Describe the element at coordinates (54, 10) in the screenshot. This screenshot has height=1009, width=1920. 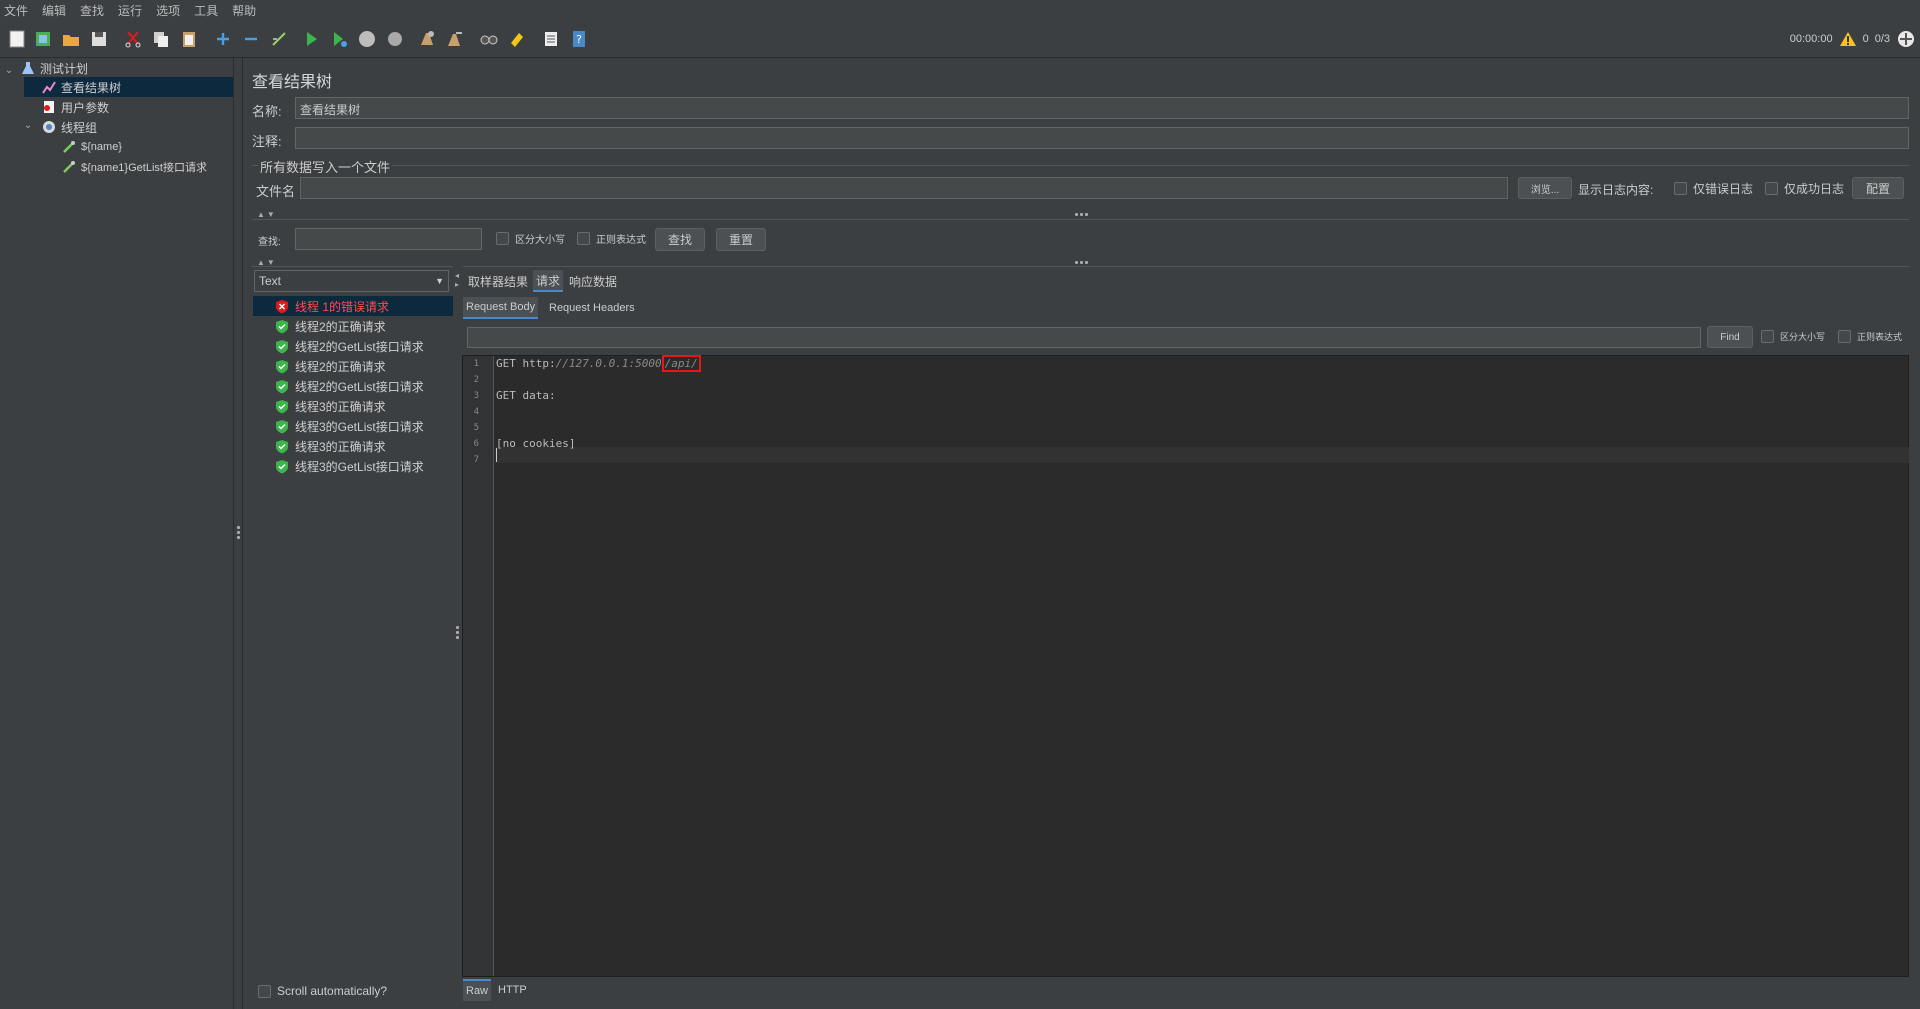
I see `menu-edit: 编辑` at that location.